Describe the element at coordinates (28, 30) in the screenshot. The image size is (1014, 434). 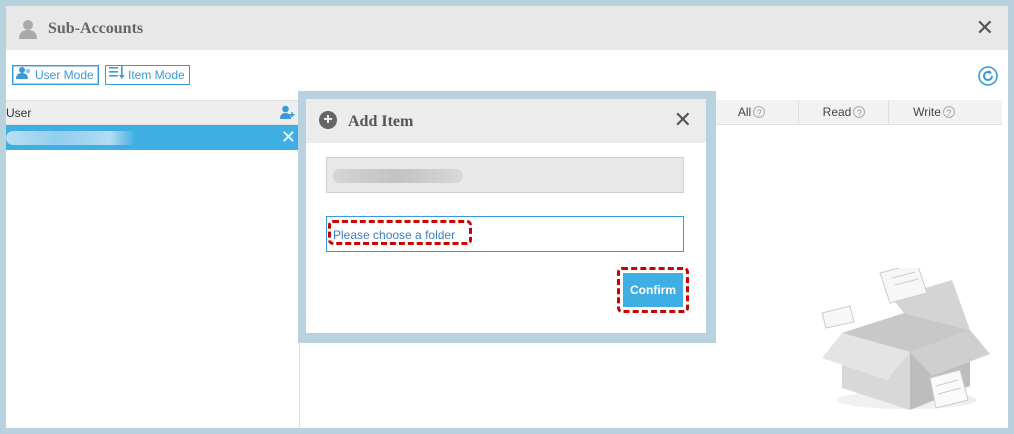
I see `user-icon` at that location.